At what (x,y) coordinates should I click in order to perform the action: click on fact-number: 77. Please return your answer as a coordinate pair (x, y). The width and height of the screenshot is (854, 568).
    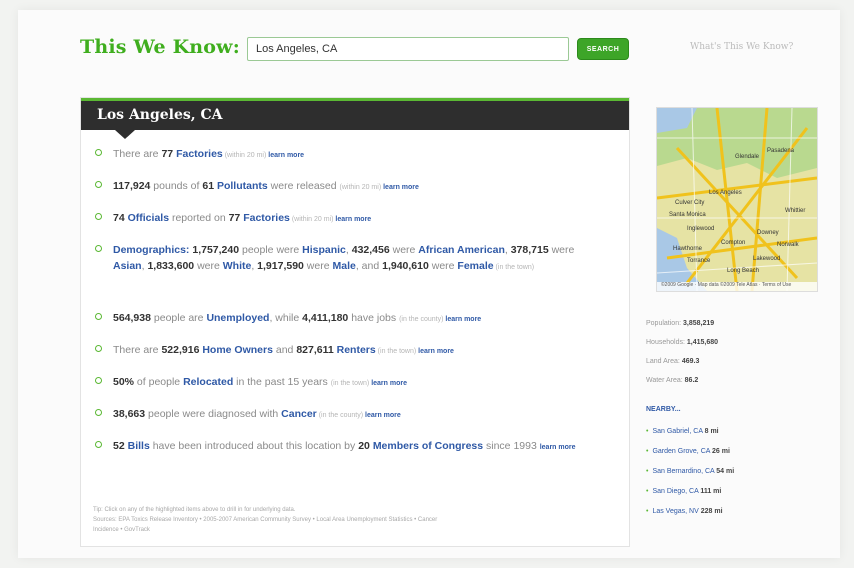
    Looking at the image, I should click on (167, 154).